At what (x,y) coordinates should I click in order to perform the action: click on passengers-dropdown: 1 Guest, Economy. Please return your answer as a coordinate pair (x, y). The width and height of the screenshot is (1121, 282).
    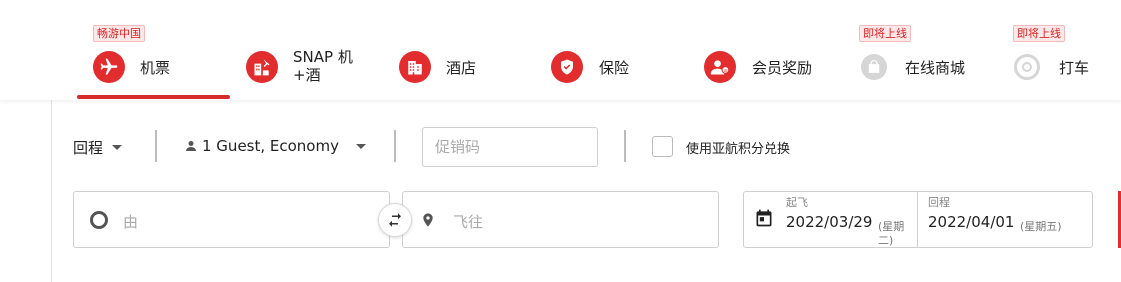
    Looking at the image, I should click on (275, 146).